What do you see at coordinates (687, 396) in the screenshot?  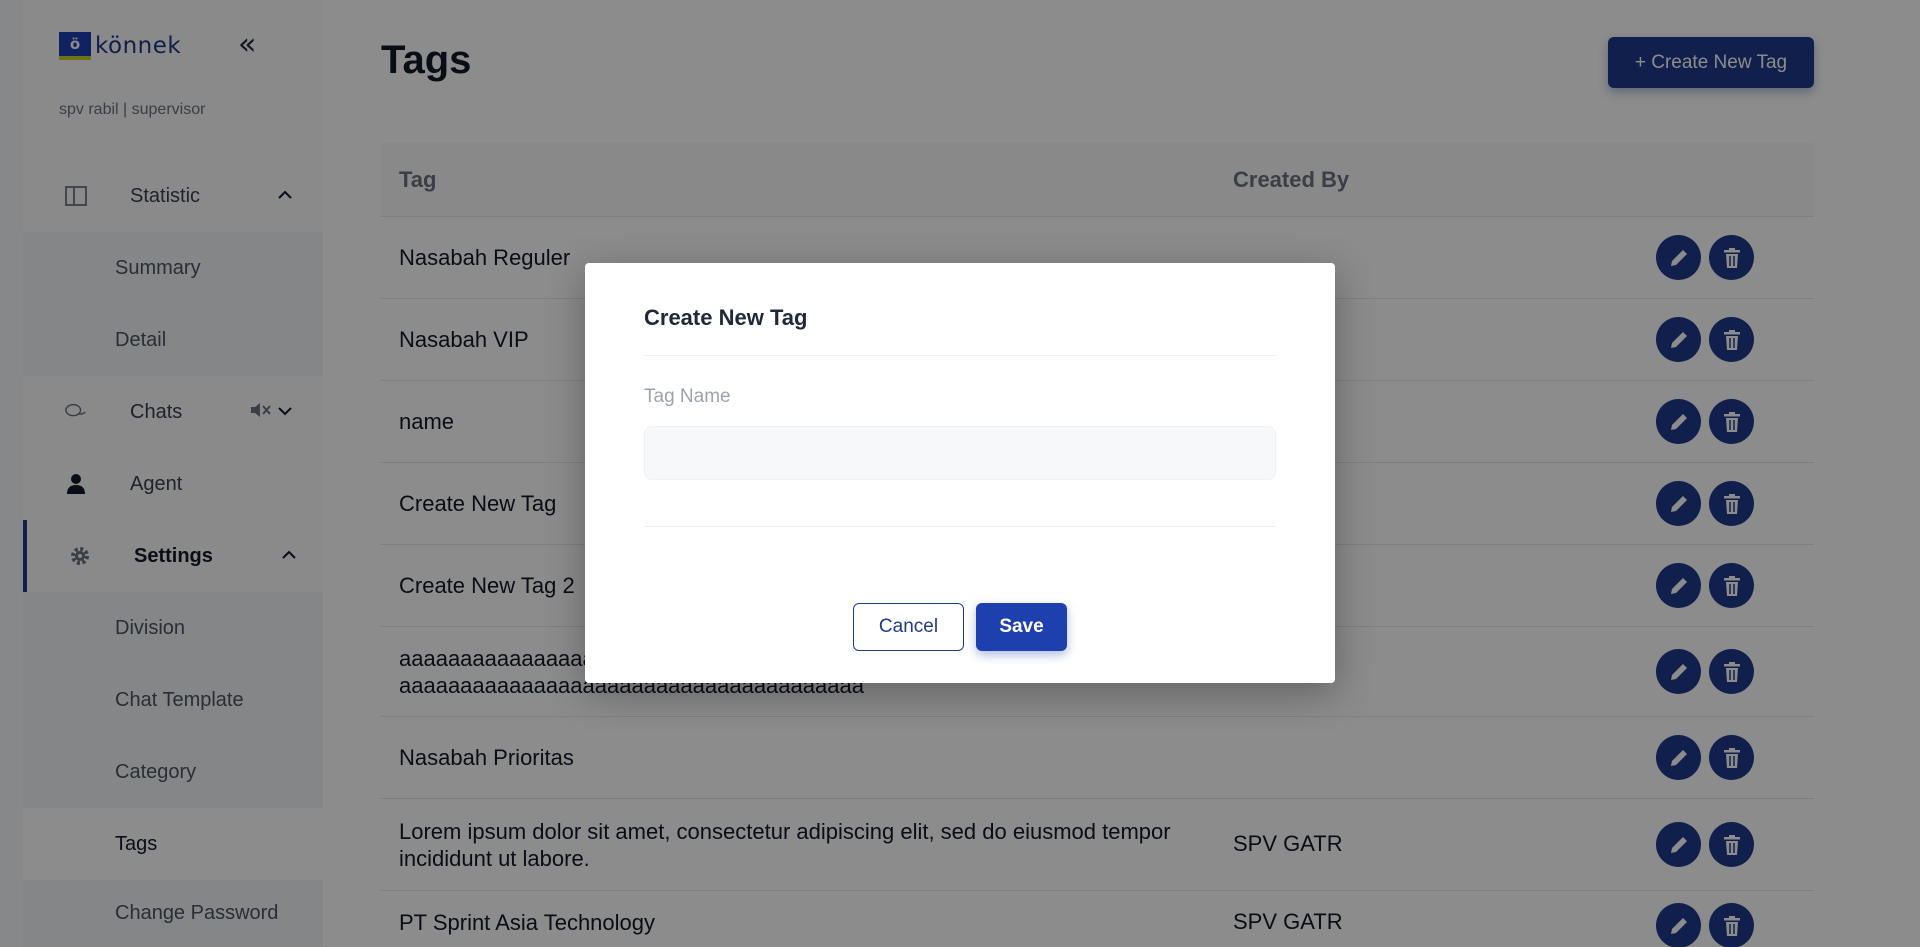 I see `tag-name-label: Tag Name` at bounding box center [687, 396].